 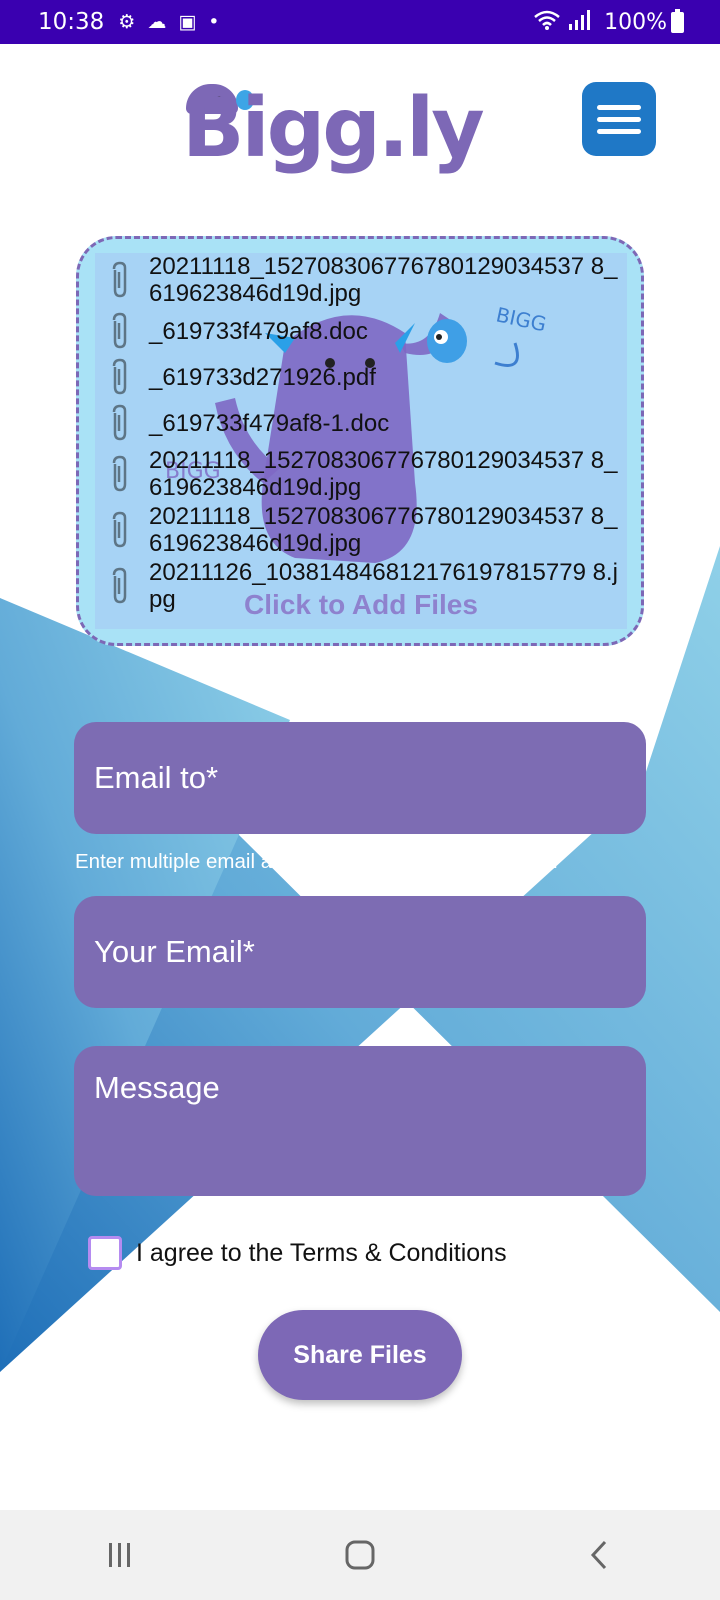 I want to click on file-name: _619733f479af8.doc, so click(x=258, y=331).